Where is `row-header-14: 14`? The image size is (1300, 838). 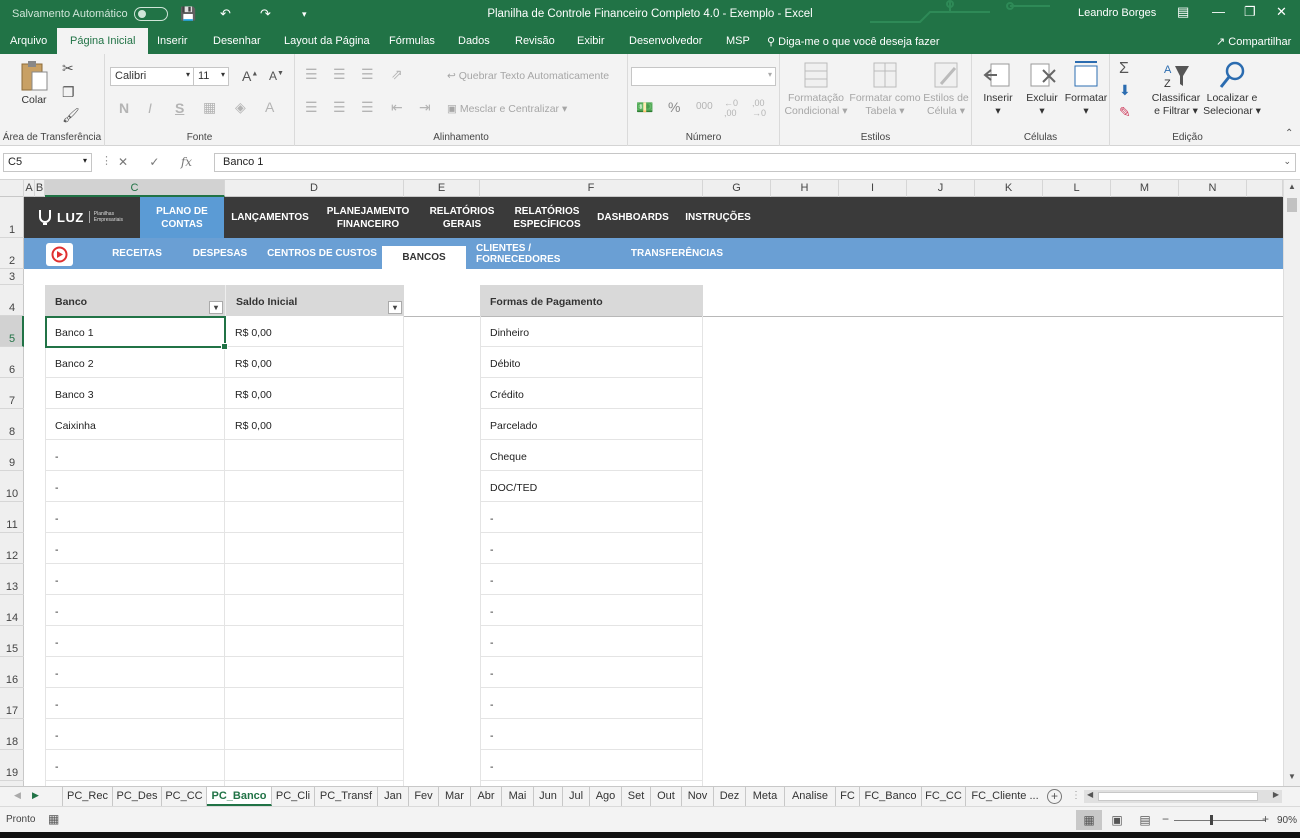 row-header-14: 14 is located at coordinates (12, 610).